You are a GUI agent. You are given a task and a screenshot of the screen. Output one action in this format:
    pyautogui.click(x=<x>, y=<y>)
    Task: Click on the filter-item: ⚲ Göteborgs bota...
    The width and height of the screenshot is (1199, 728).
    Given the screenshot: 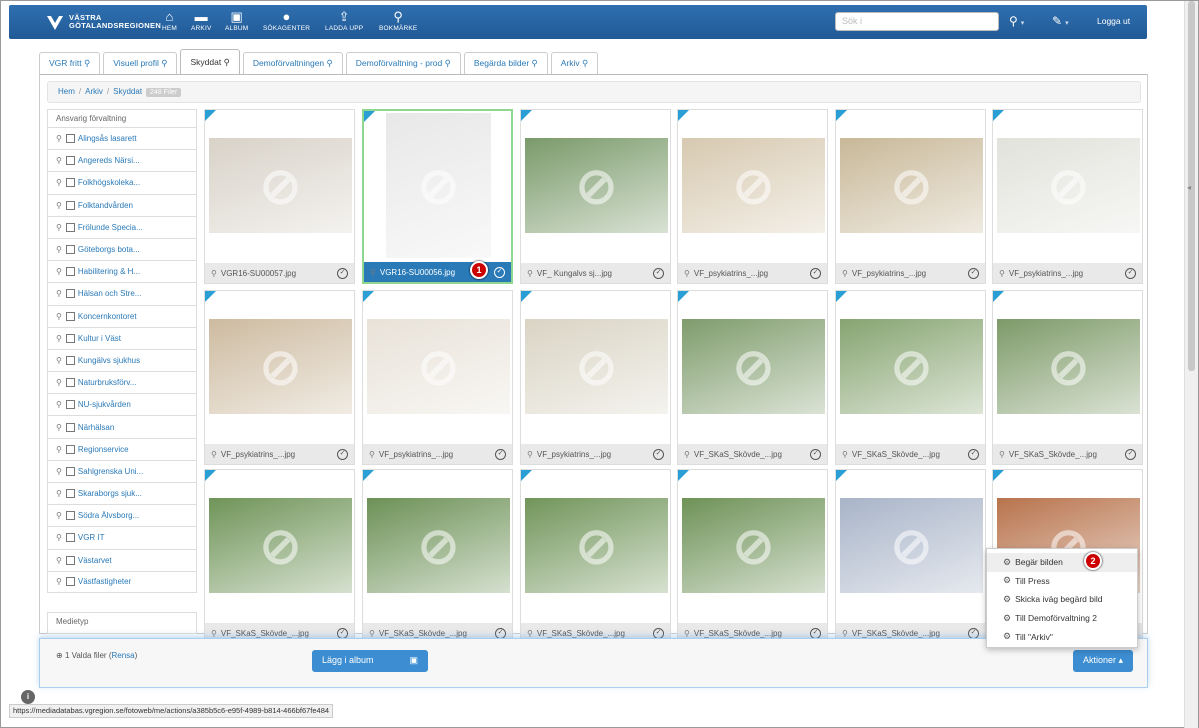 What is the action you would take?
    pyautogui.click(x=122, y=249)
    